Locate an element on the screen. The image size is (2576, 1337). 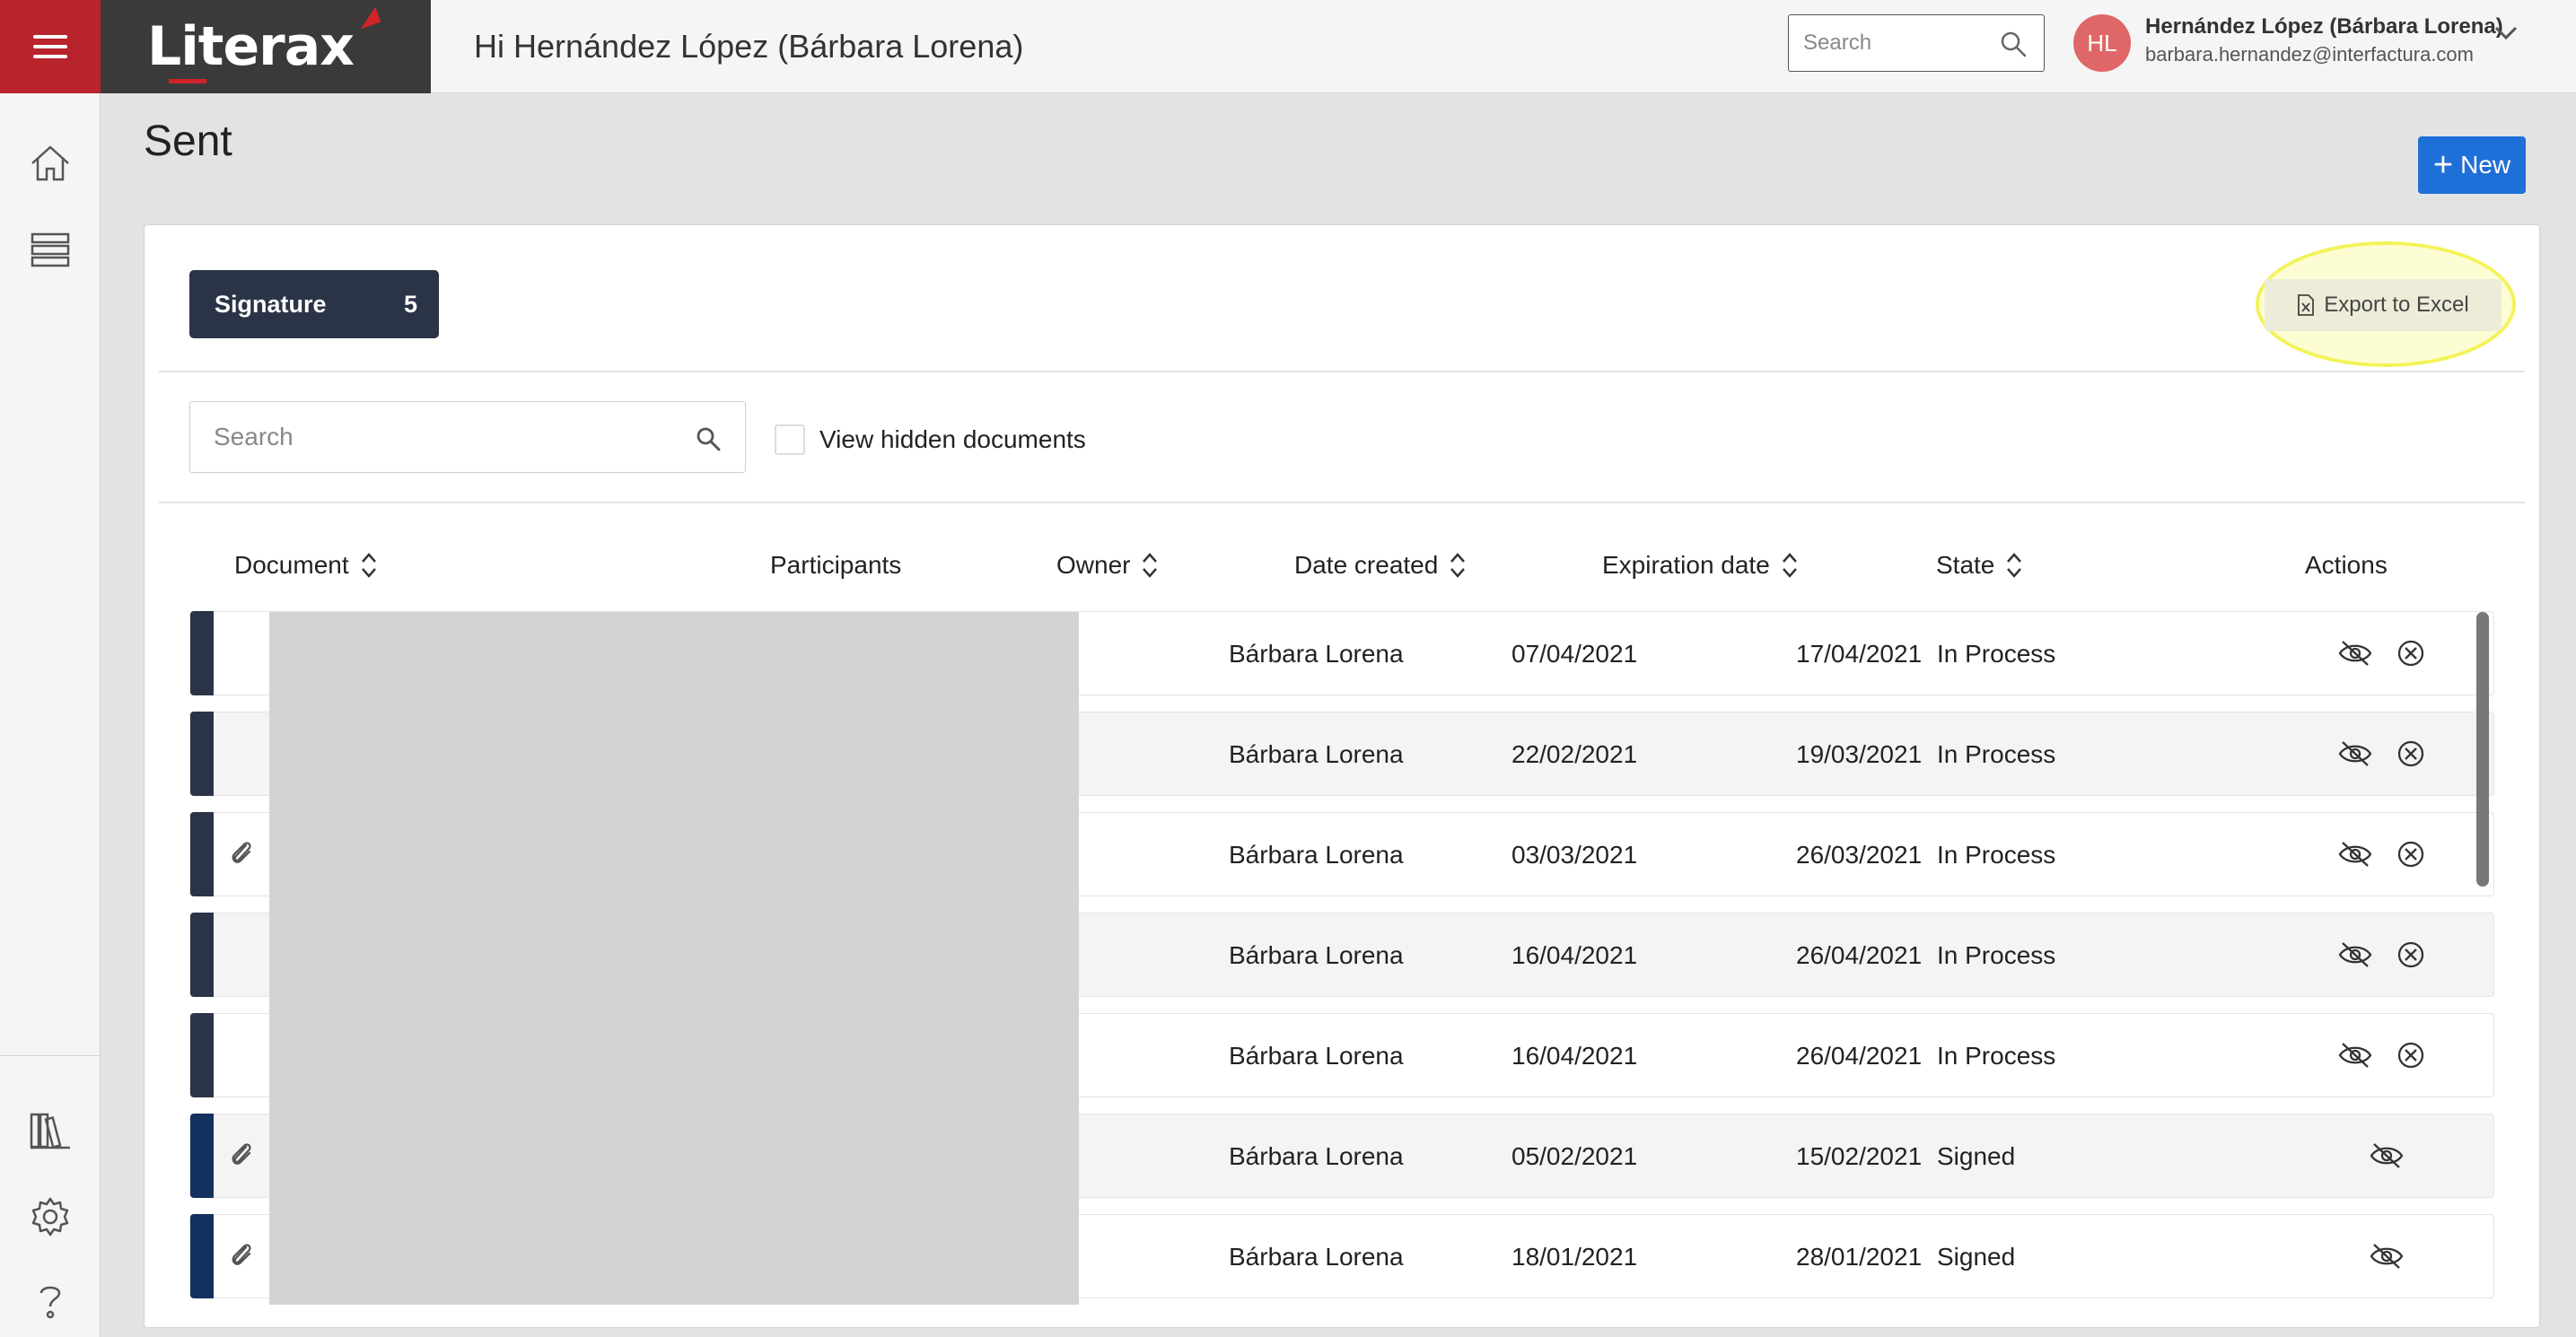
logo-flag-icon is located at coordinates (368, 18).